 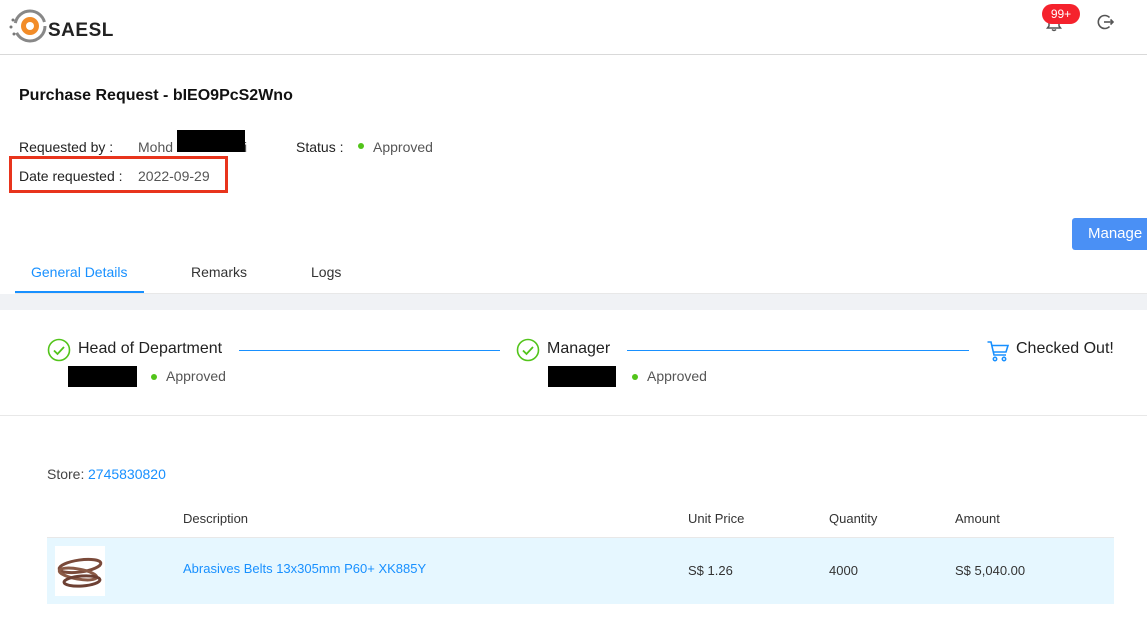 I want to click on shopping-cart-icon, so click(x=998, y=351).